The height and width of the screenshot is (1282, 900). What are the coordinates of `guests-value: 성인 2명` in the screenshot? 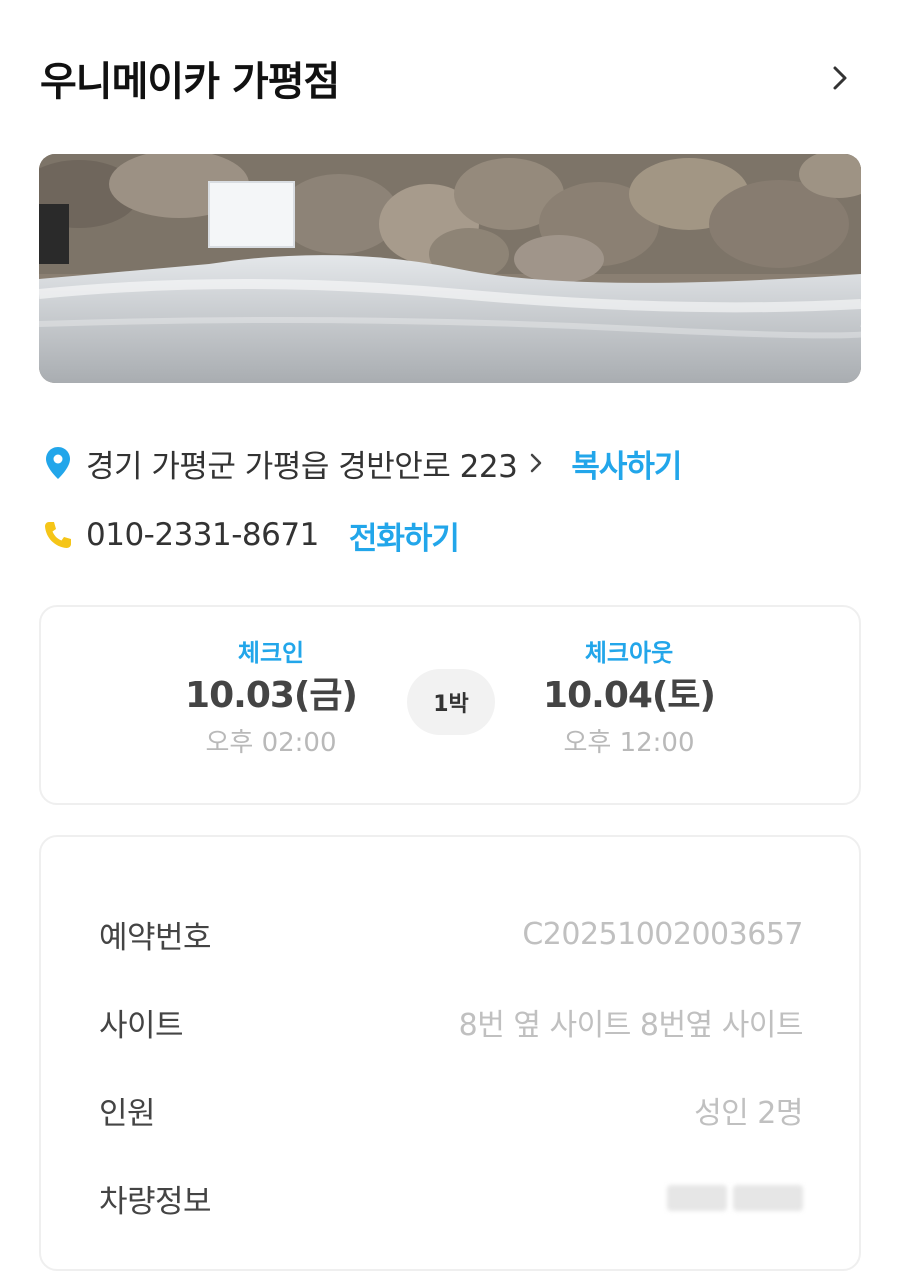 It's located at (748, 1113).